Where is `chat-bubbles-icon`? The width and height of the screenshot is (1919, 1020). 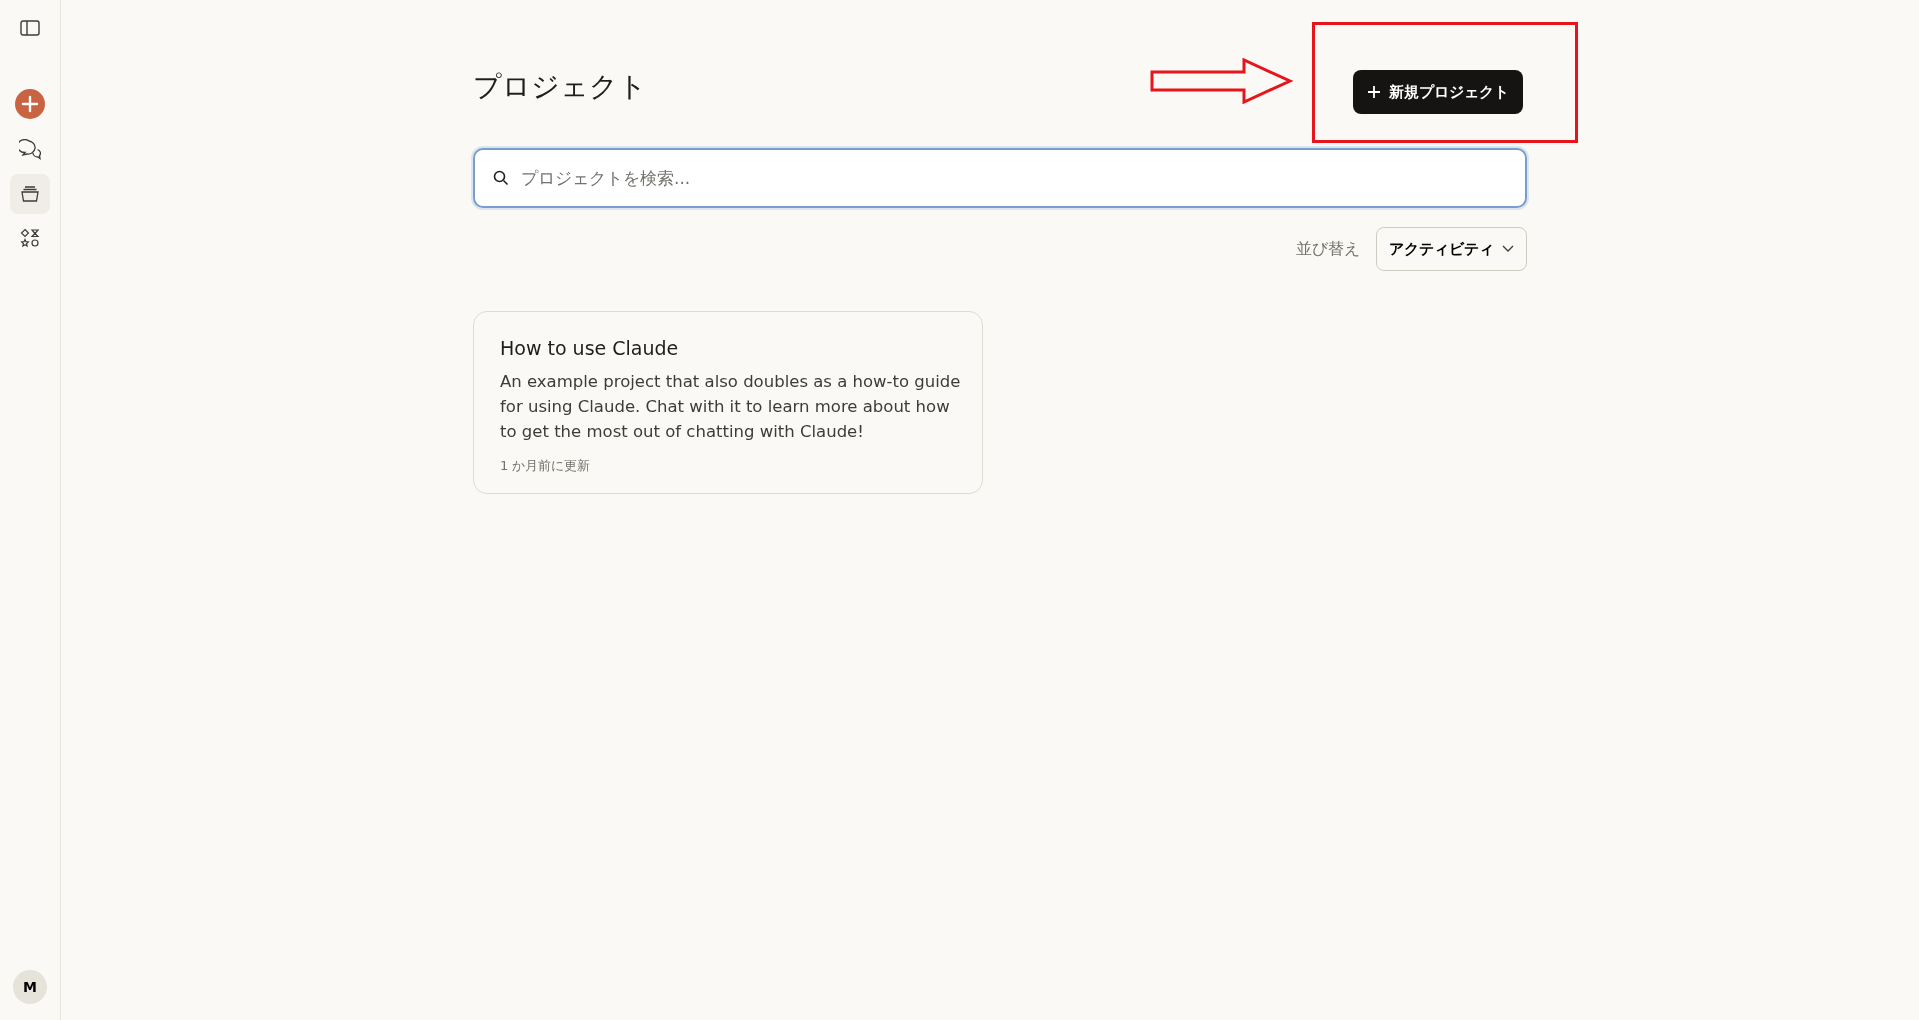
chat-bubbles-icon is located at coordinates (30, 150).